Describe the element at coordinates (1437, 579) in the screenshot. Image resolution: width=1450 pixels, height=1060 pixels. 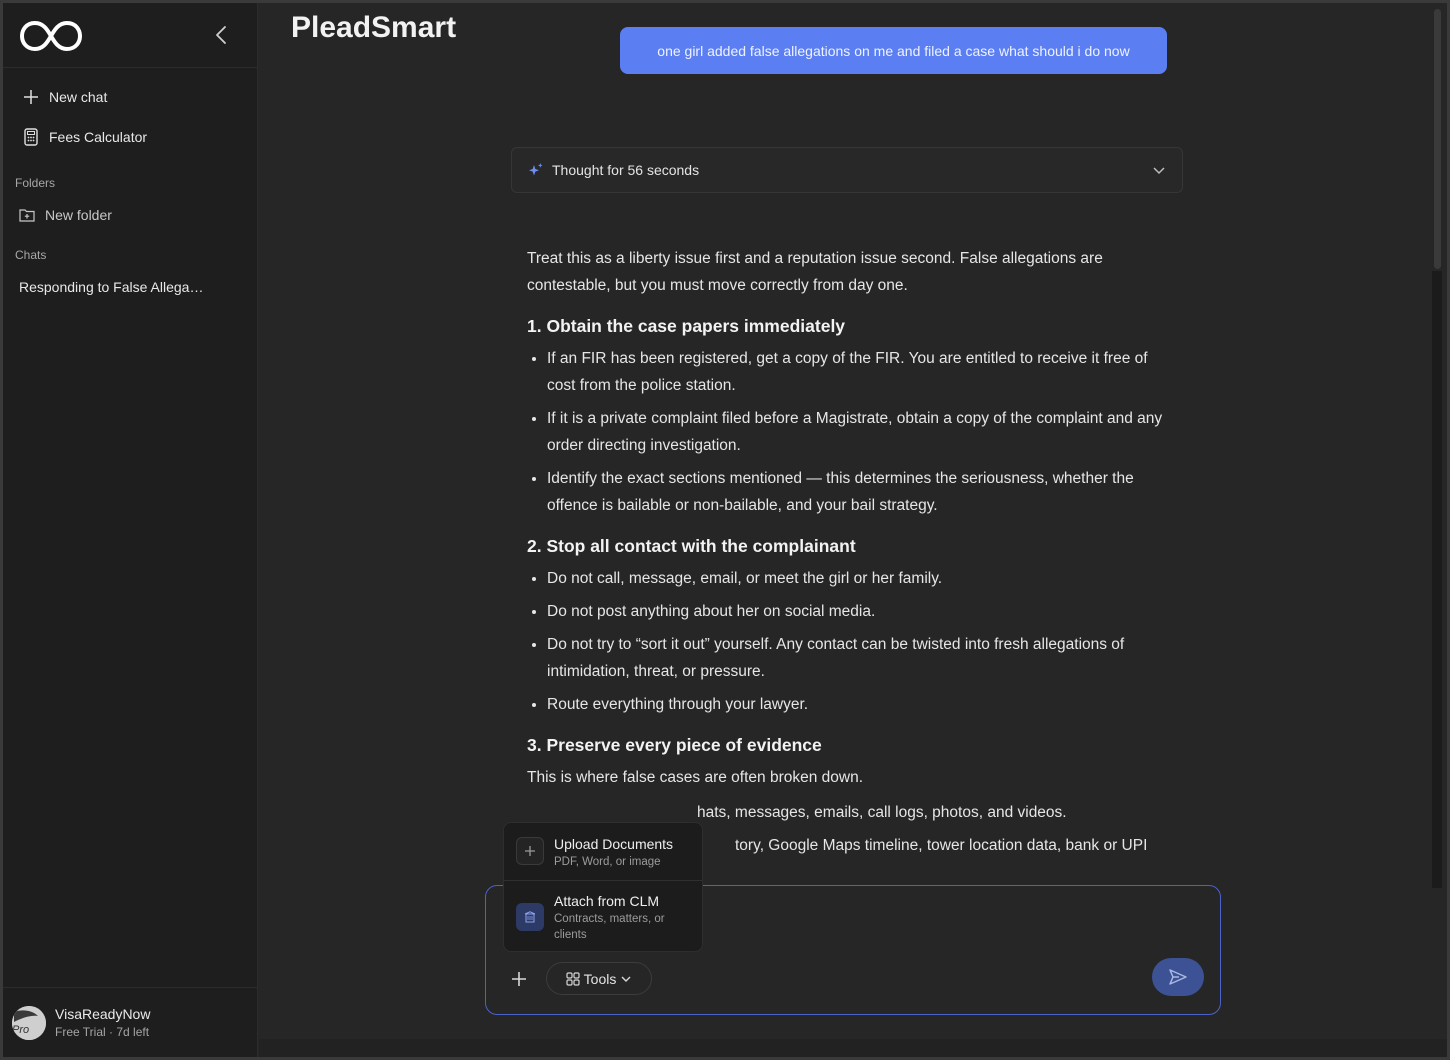
I see `scrollbar-track` at that location.